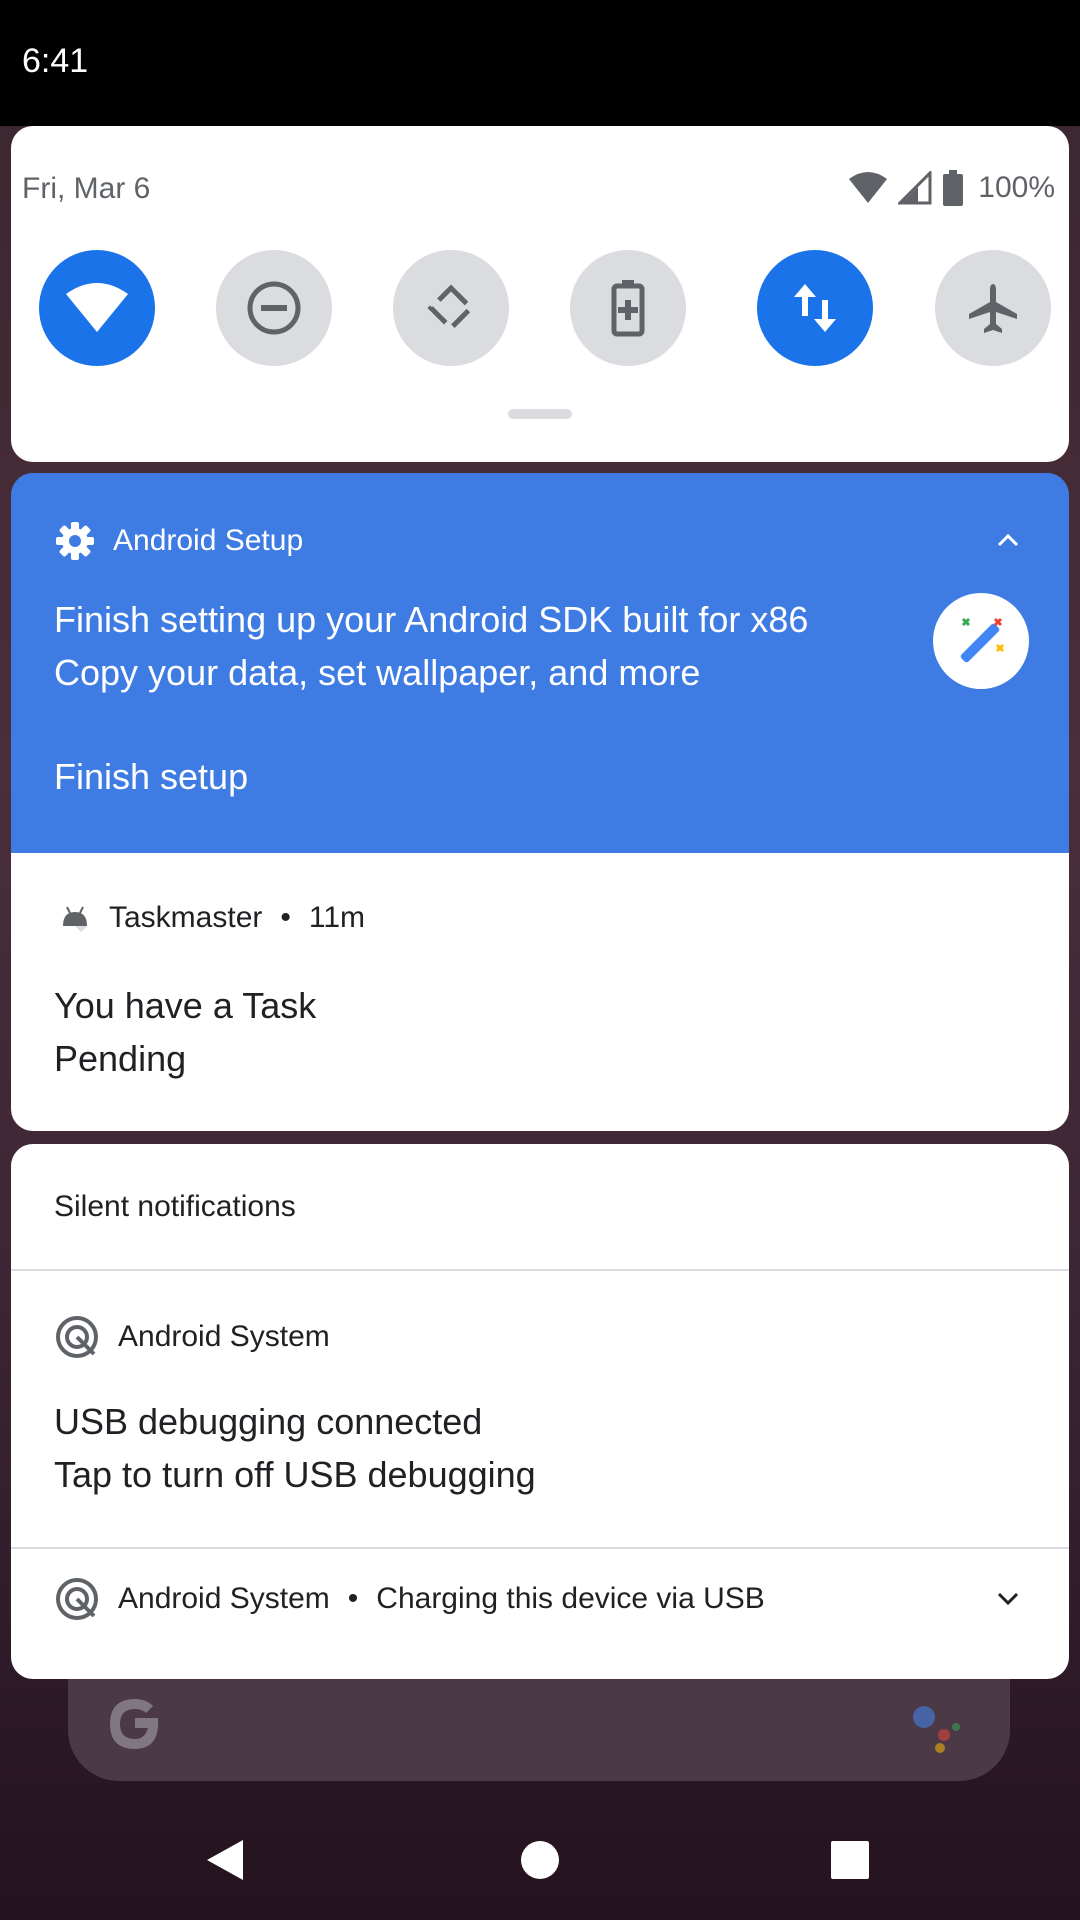 Image resolution: width=1080 pixels, height=1920 pixels. I want to click on notification-title: USB debugging connected, so click(268, 1421).